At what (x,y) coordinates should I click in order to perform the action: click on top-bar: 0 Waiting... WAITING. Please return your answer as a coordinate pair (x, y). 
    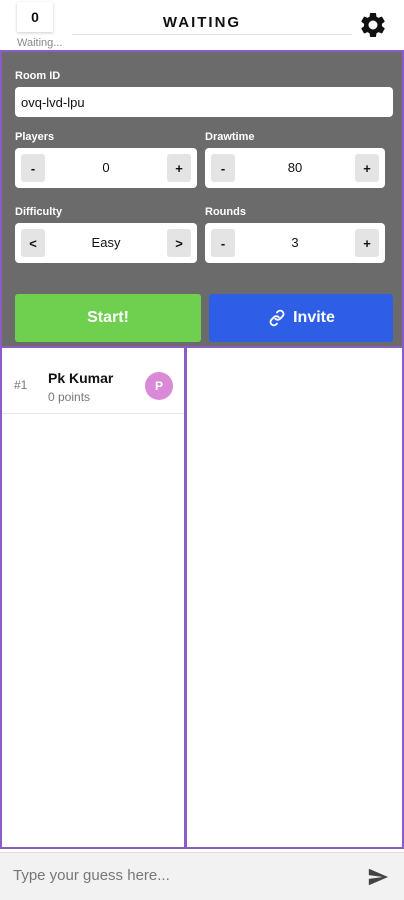
    Looking at the image, I should click on (202, 25).